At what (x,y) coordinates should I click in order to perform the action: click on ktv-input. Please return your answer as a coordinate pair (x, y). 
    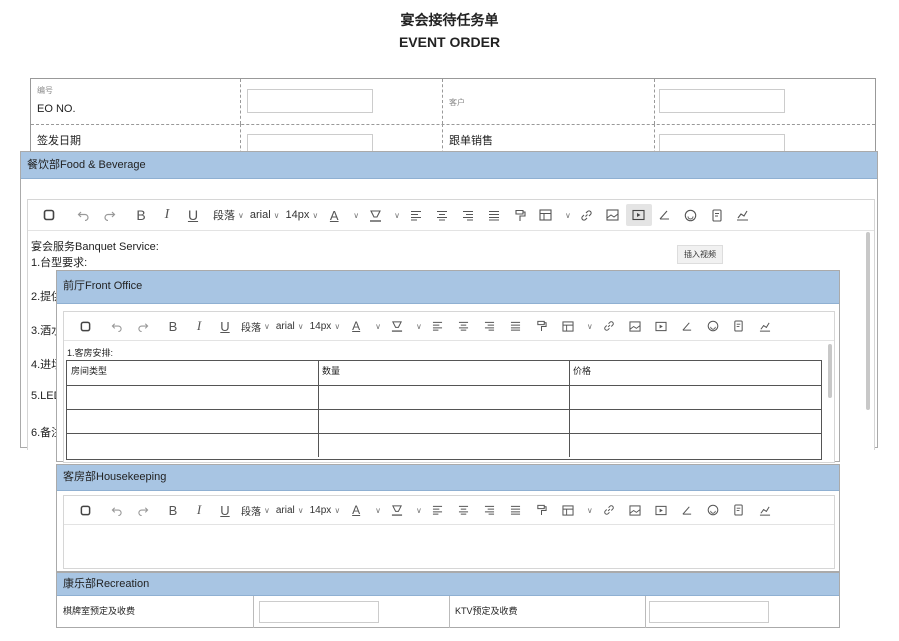
    Looking at the image, I should click on (709, 612).